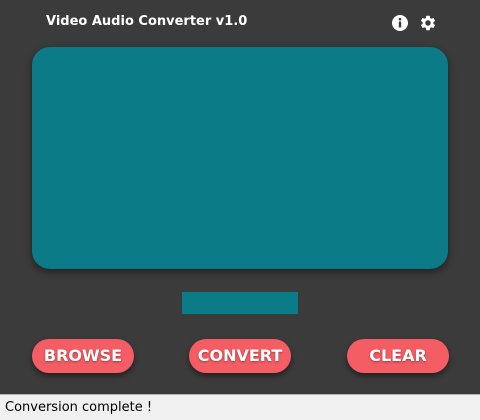 The height and width of the screenshot is (420, 480). What do you see at coordinates (147, 21) in the screenshot?
I see `app-title: Video Audio Converter v1.0` at bounding box center [147, 21].